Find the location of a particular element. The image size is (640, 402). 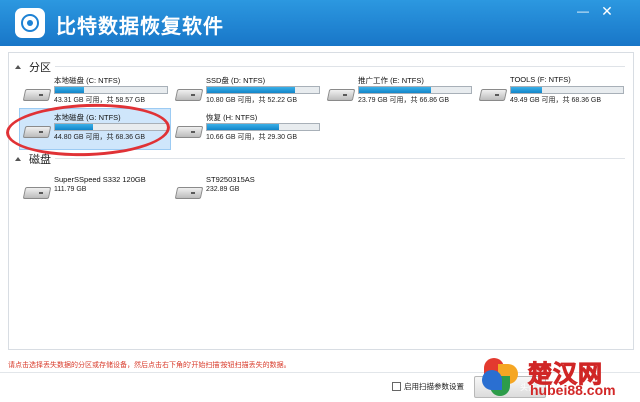

watermark-en-text: hubei88.com is located at coordinates (573, 390).